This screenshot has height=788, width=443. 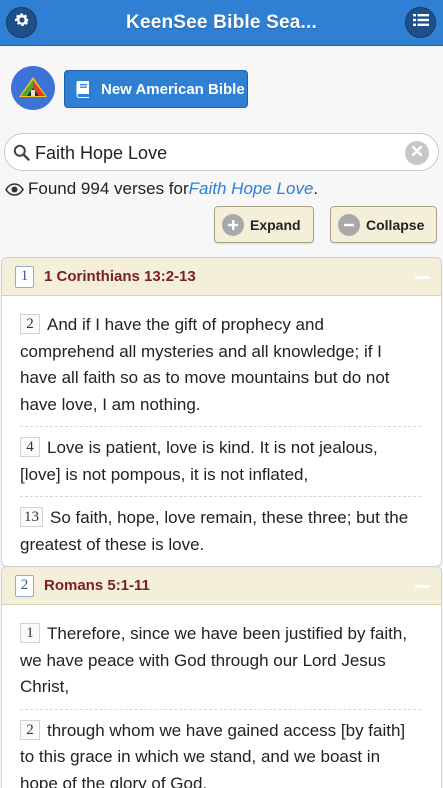 I want to click on version-row: New American Bible, so click(x=221, y=89).